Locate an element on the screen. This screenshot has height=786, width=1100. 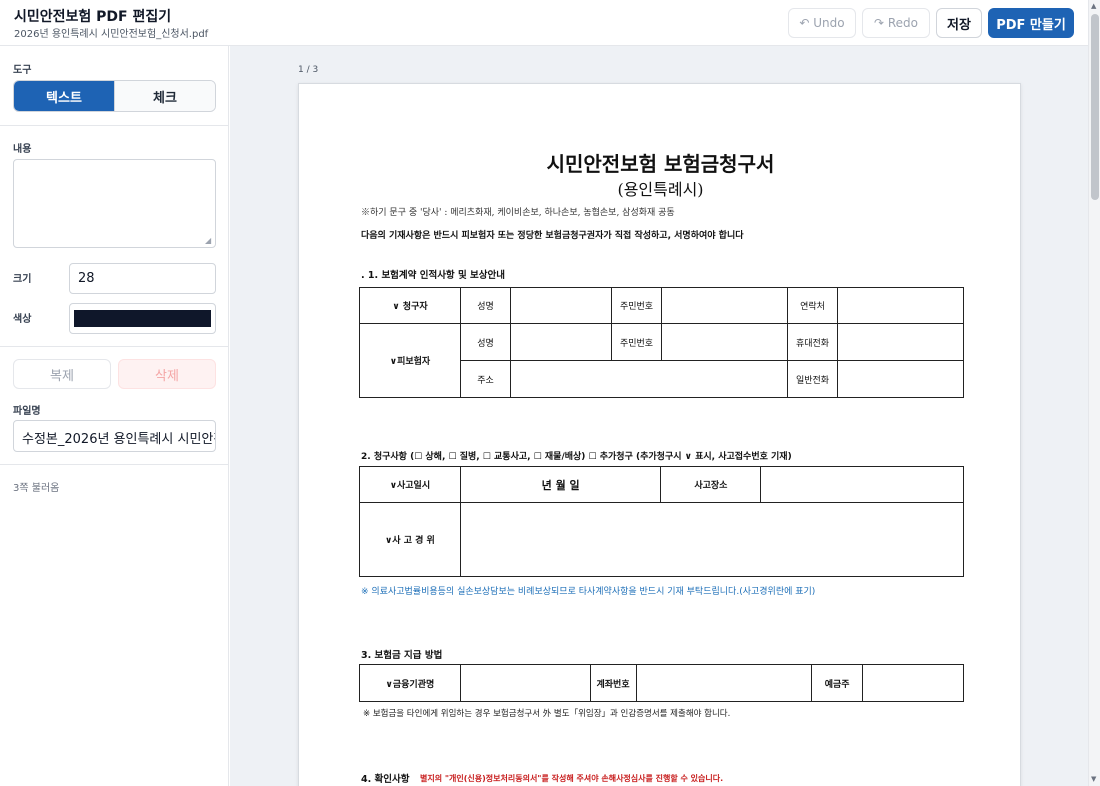
status-text: 3쪽 불러옴 is located at coordinates (36, 488).